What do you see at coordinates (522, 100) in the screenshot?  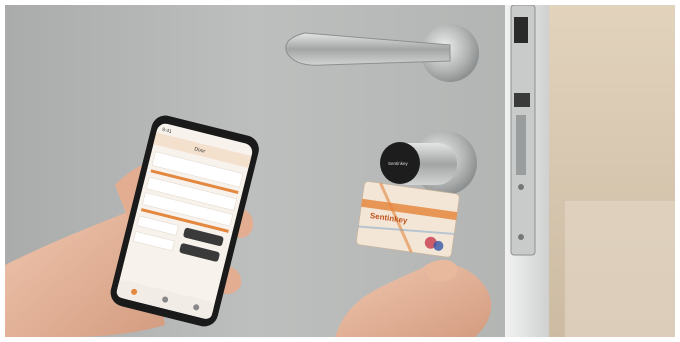 I see `deadbolt-slot` at bounding box center [522, 100].